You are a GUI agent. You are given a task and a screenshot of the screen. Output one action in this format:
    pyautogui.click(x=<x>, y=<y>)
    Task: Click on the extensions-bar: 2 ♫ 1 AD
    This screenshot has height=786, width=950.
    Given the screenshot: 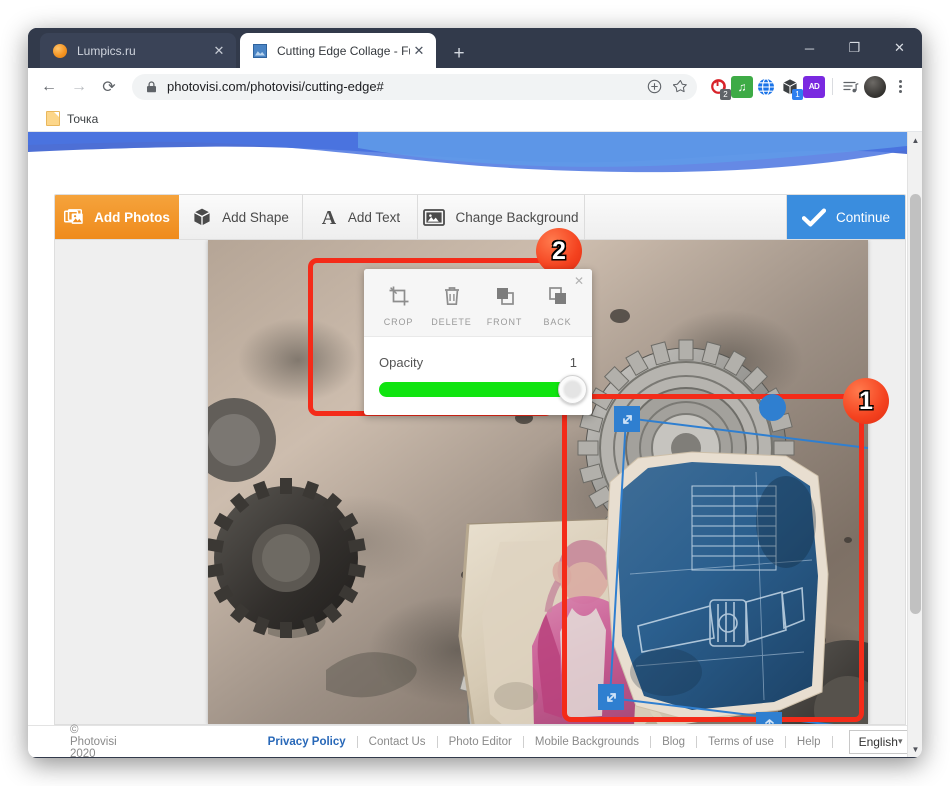 What is the action you would take?
    pyautogui.click(x=809, y=87)
    